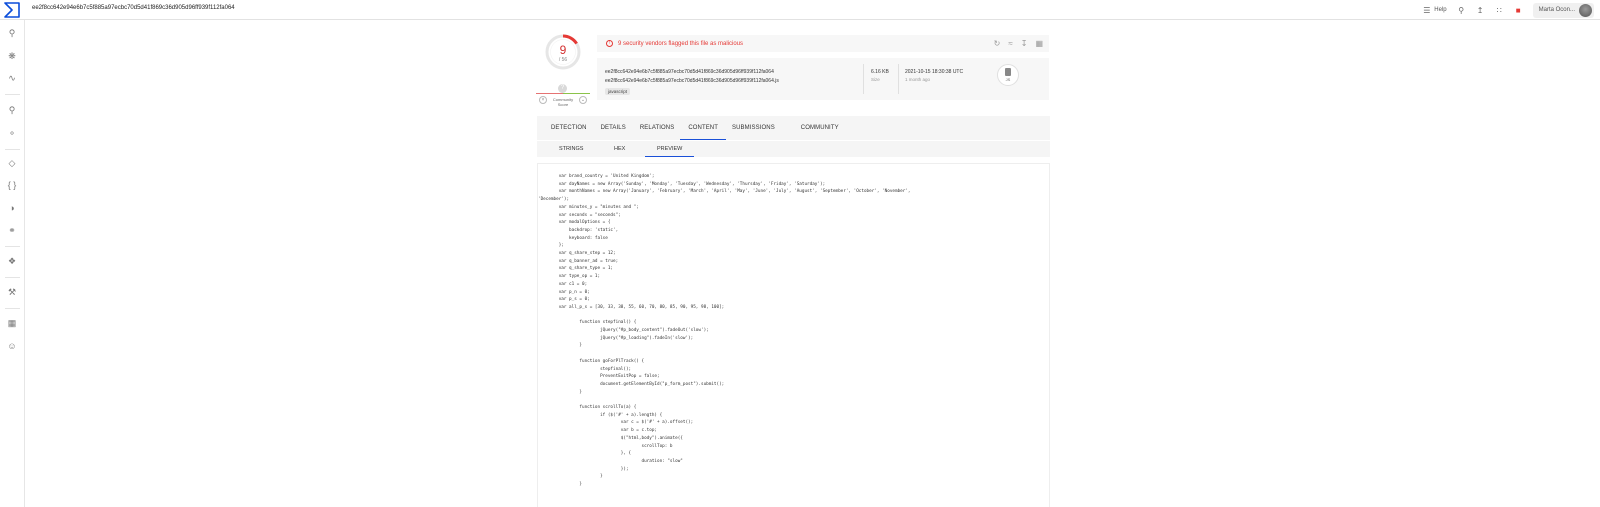 This screenshot has width=1600, height=507. I want to click on detection-total: / 56, so click(563, 60).